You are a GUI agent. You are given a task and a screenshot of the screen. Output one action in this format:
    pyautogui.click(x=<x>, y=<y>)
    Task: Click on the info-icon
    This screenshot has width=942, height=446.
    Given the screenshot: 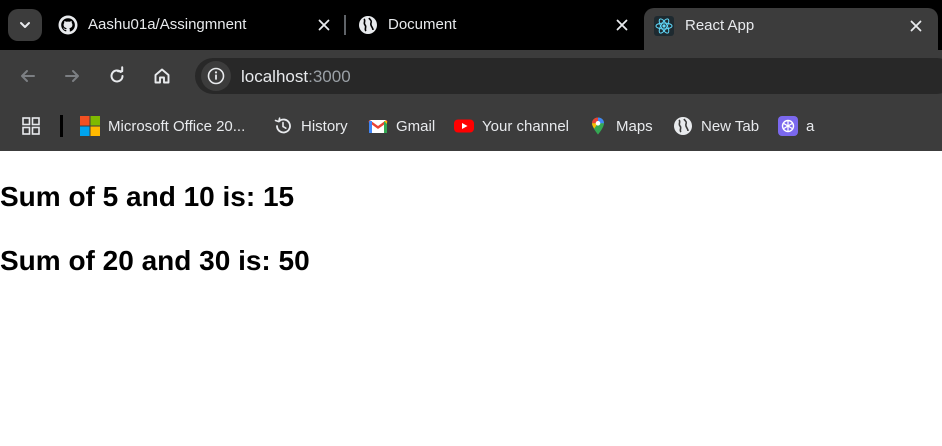 What is the action you would take?
    pyautogui.click(x=216, y=76)
    